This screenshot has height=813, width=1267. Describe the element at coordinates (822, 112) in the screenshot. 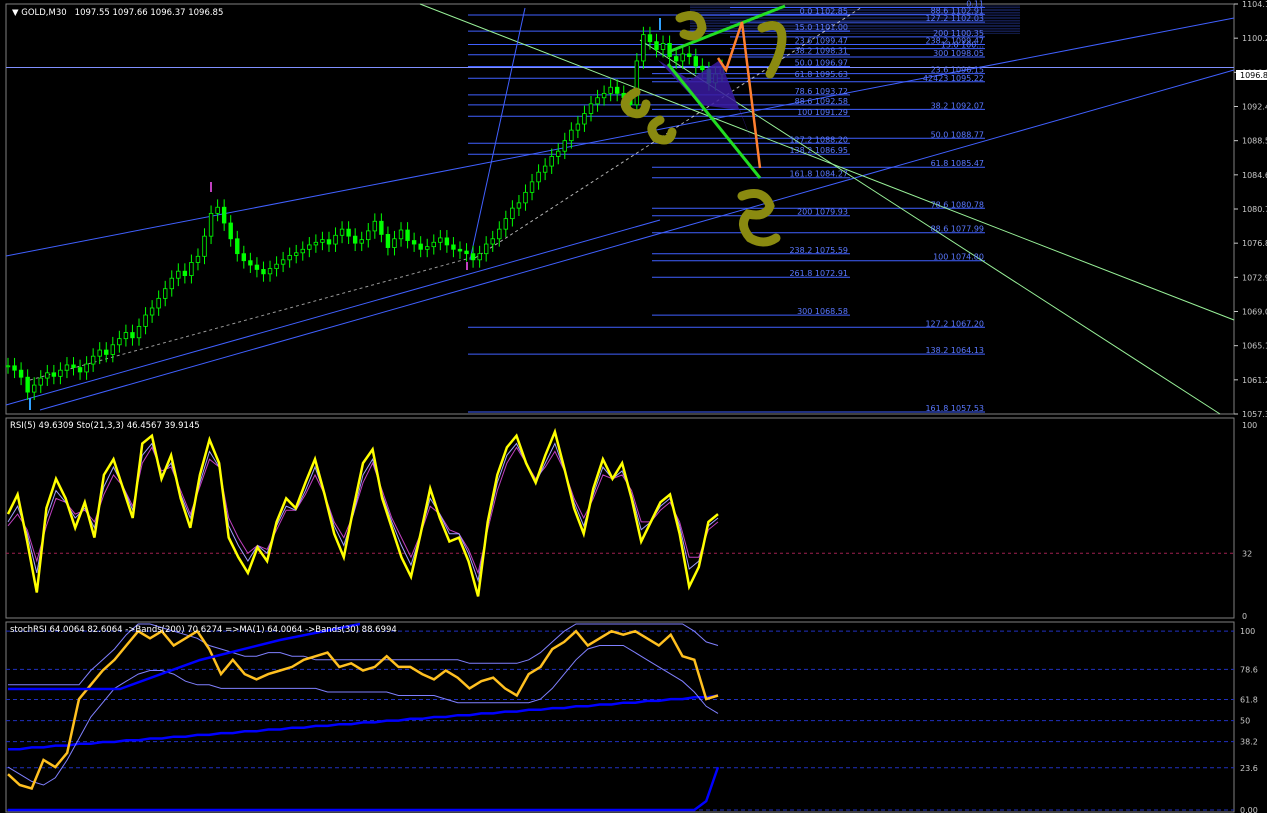

I see `fib-level-label: 100 1091.29` at that location.